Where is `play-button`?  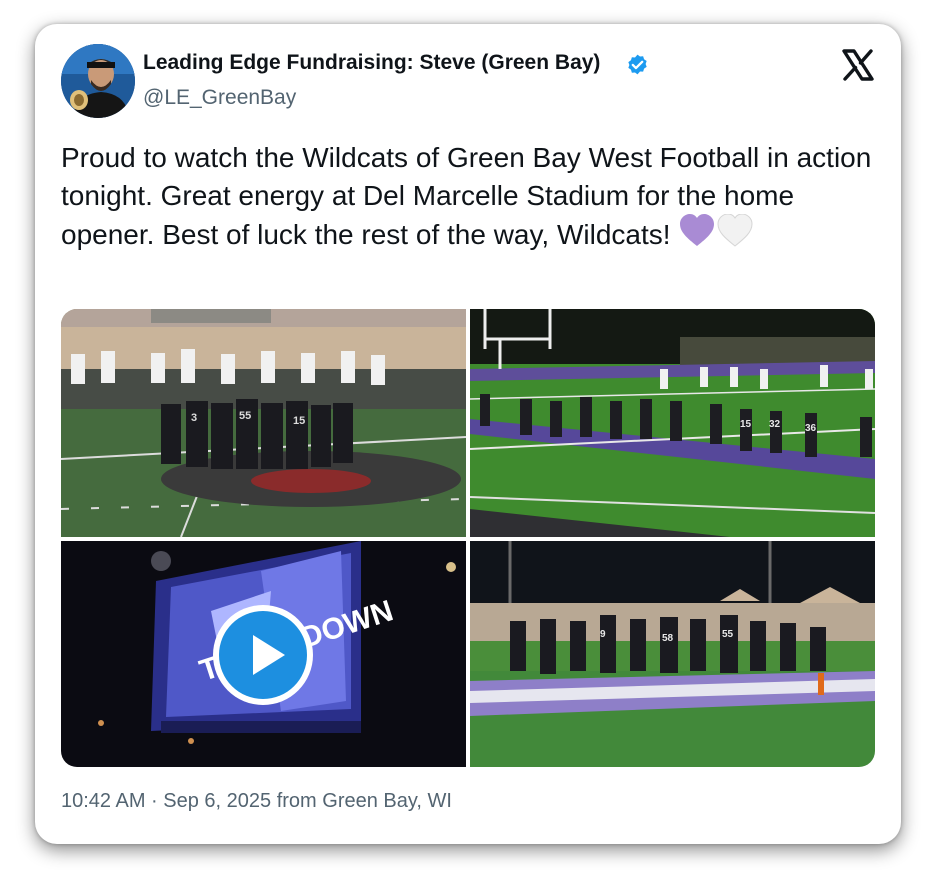
play-button is located at coordinates (263, 655).